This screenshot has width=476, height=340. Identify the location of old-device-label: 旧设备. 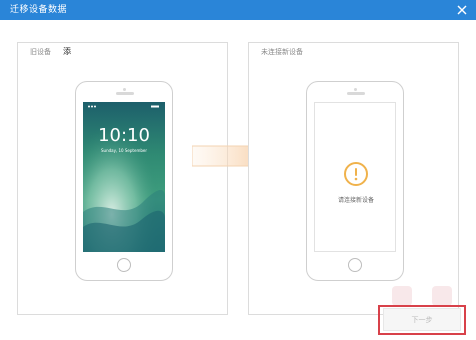
(40, 52).